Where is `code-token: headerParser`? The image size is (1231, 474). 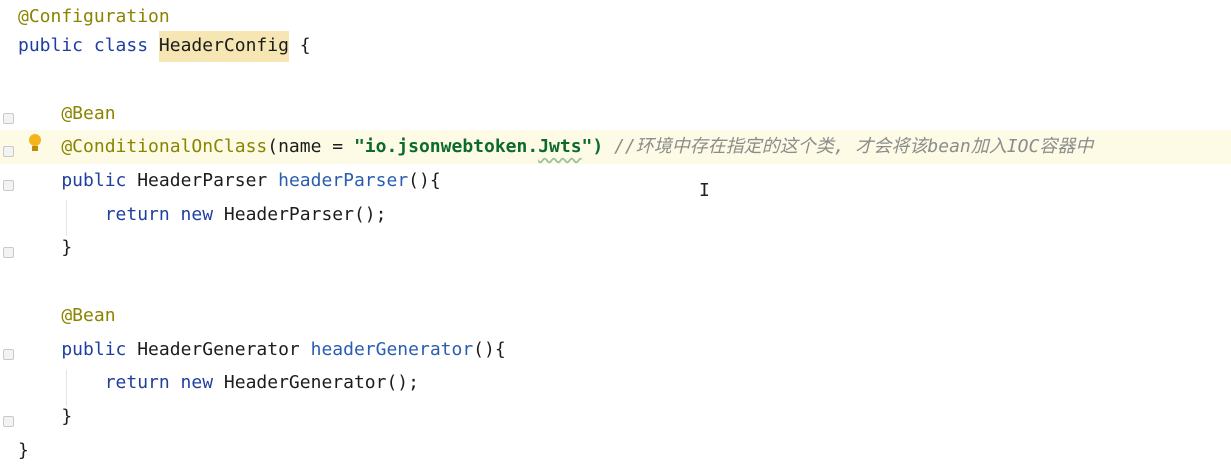
code-token: headerParser is located at coordinates (343, 180).